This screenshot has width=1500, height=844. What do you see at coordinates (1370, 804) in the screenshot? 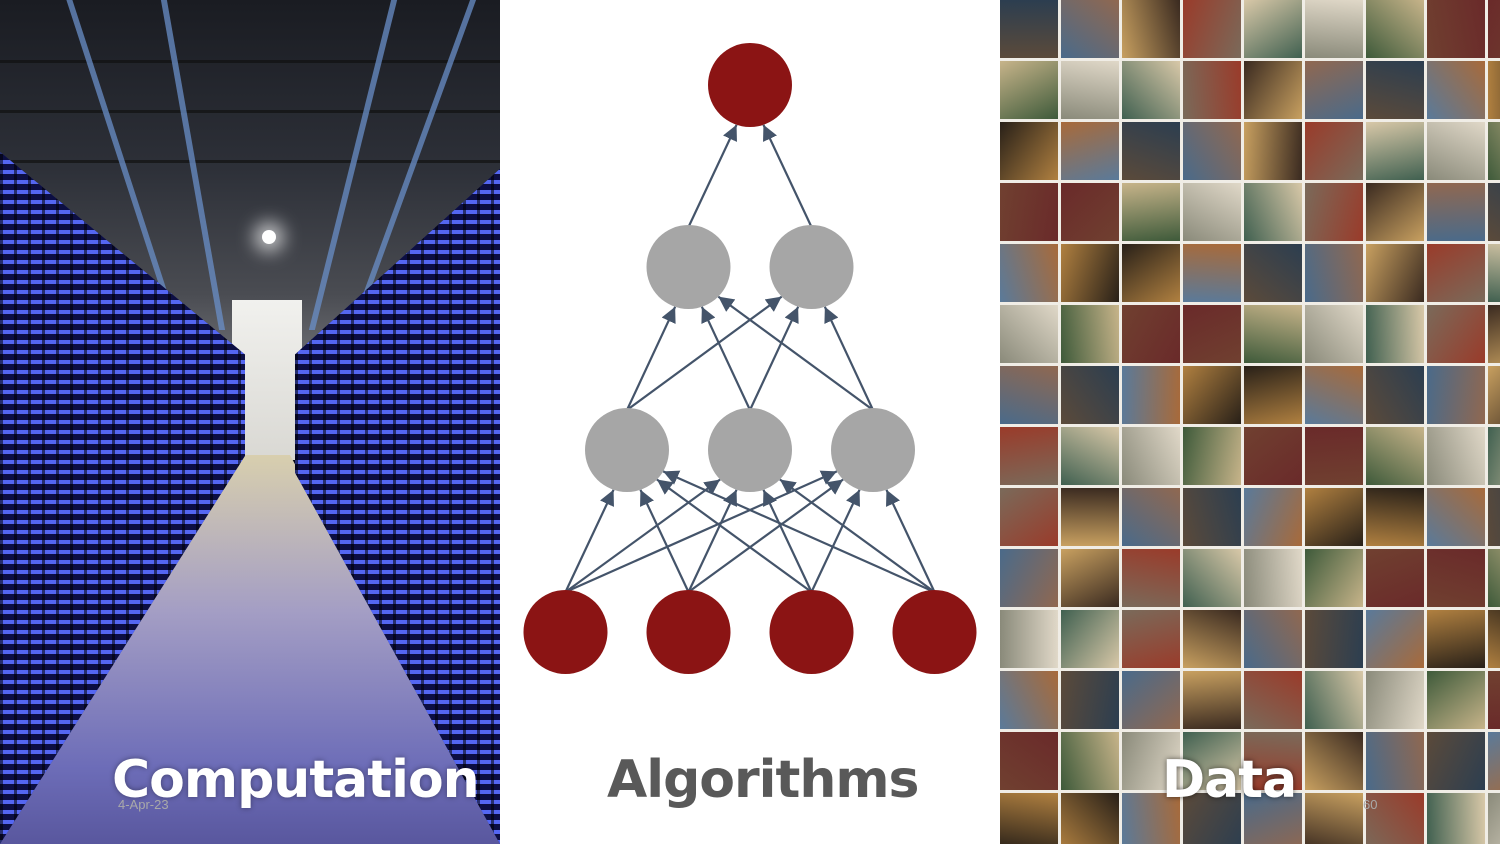
I see `page-number: 60` at bounding box center [1370, 804].